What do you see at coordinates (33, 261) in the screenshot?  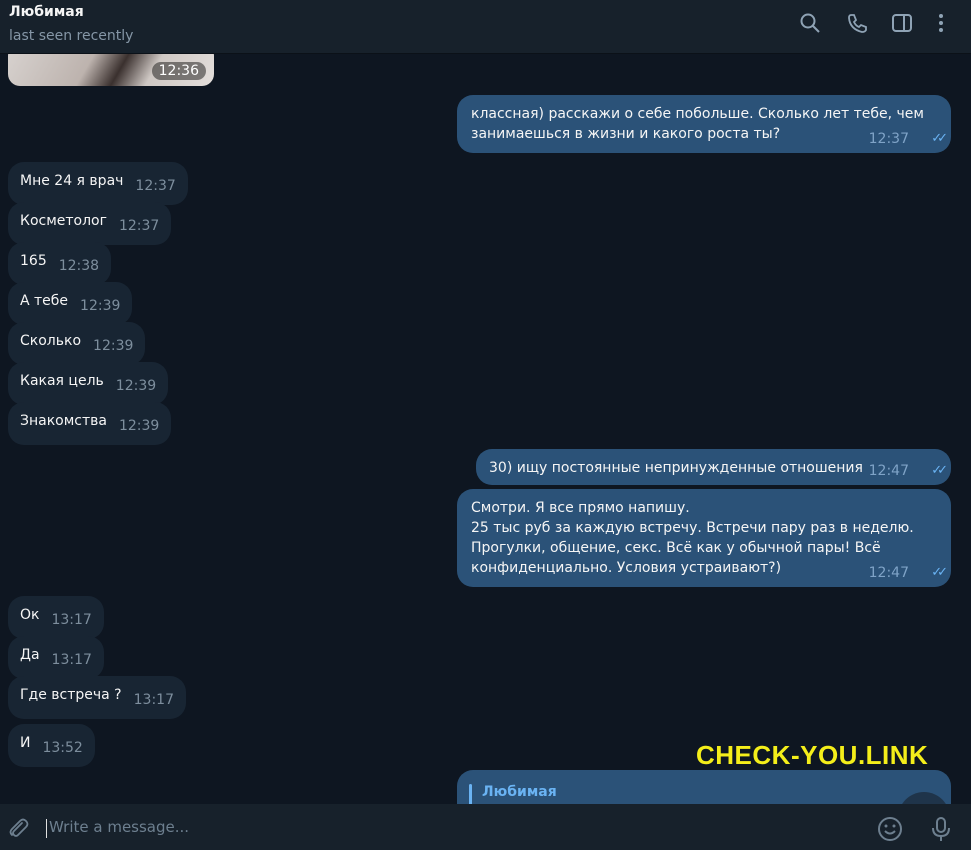 I see `message-text: 165` at bounding box center [33, 261].